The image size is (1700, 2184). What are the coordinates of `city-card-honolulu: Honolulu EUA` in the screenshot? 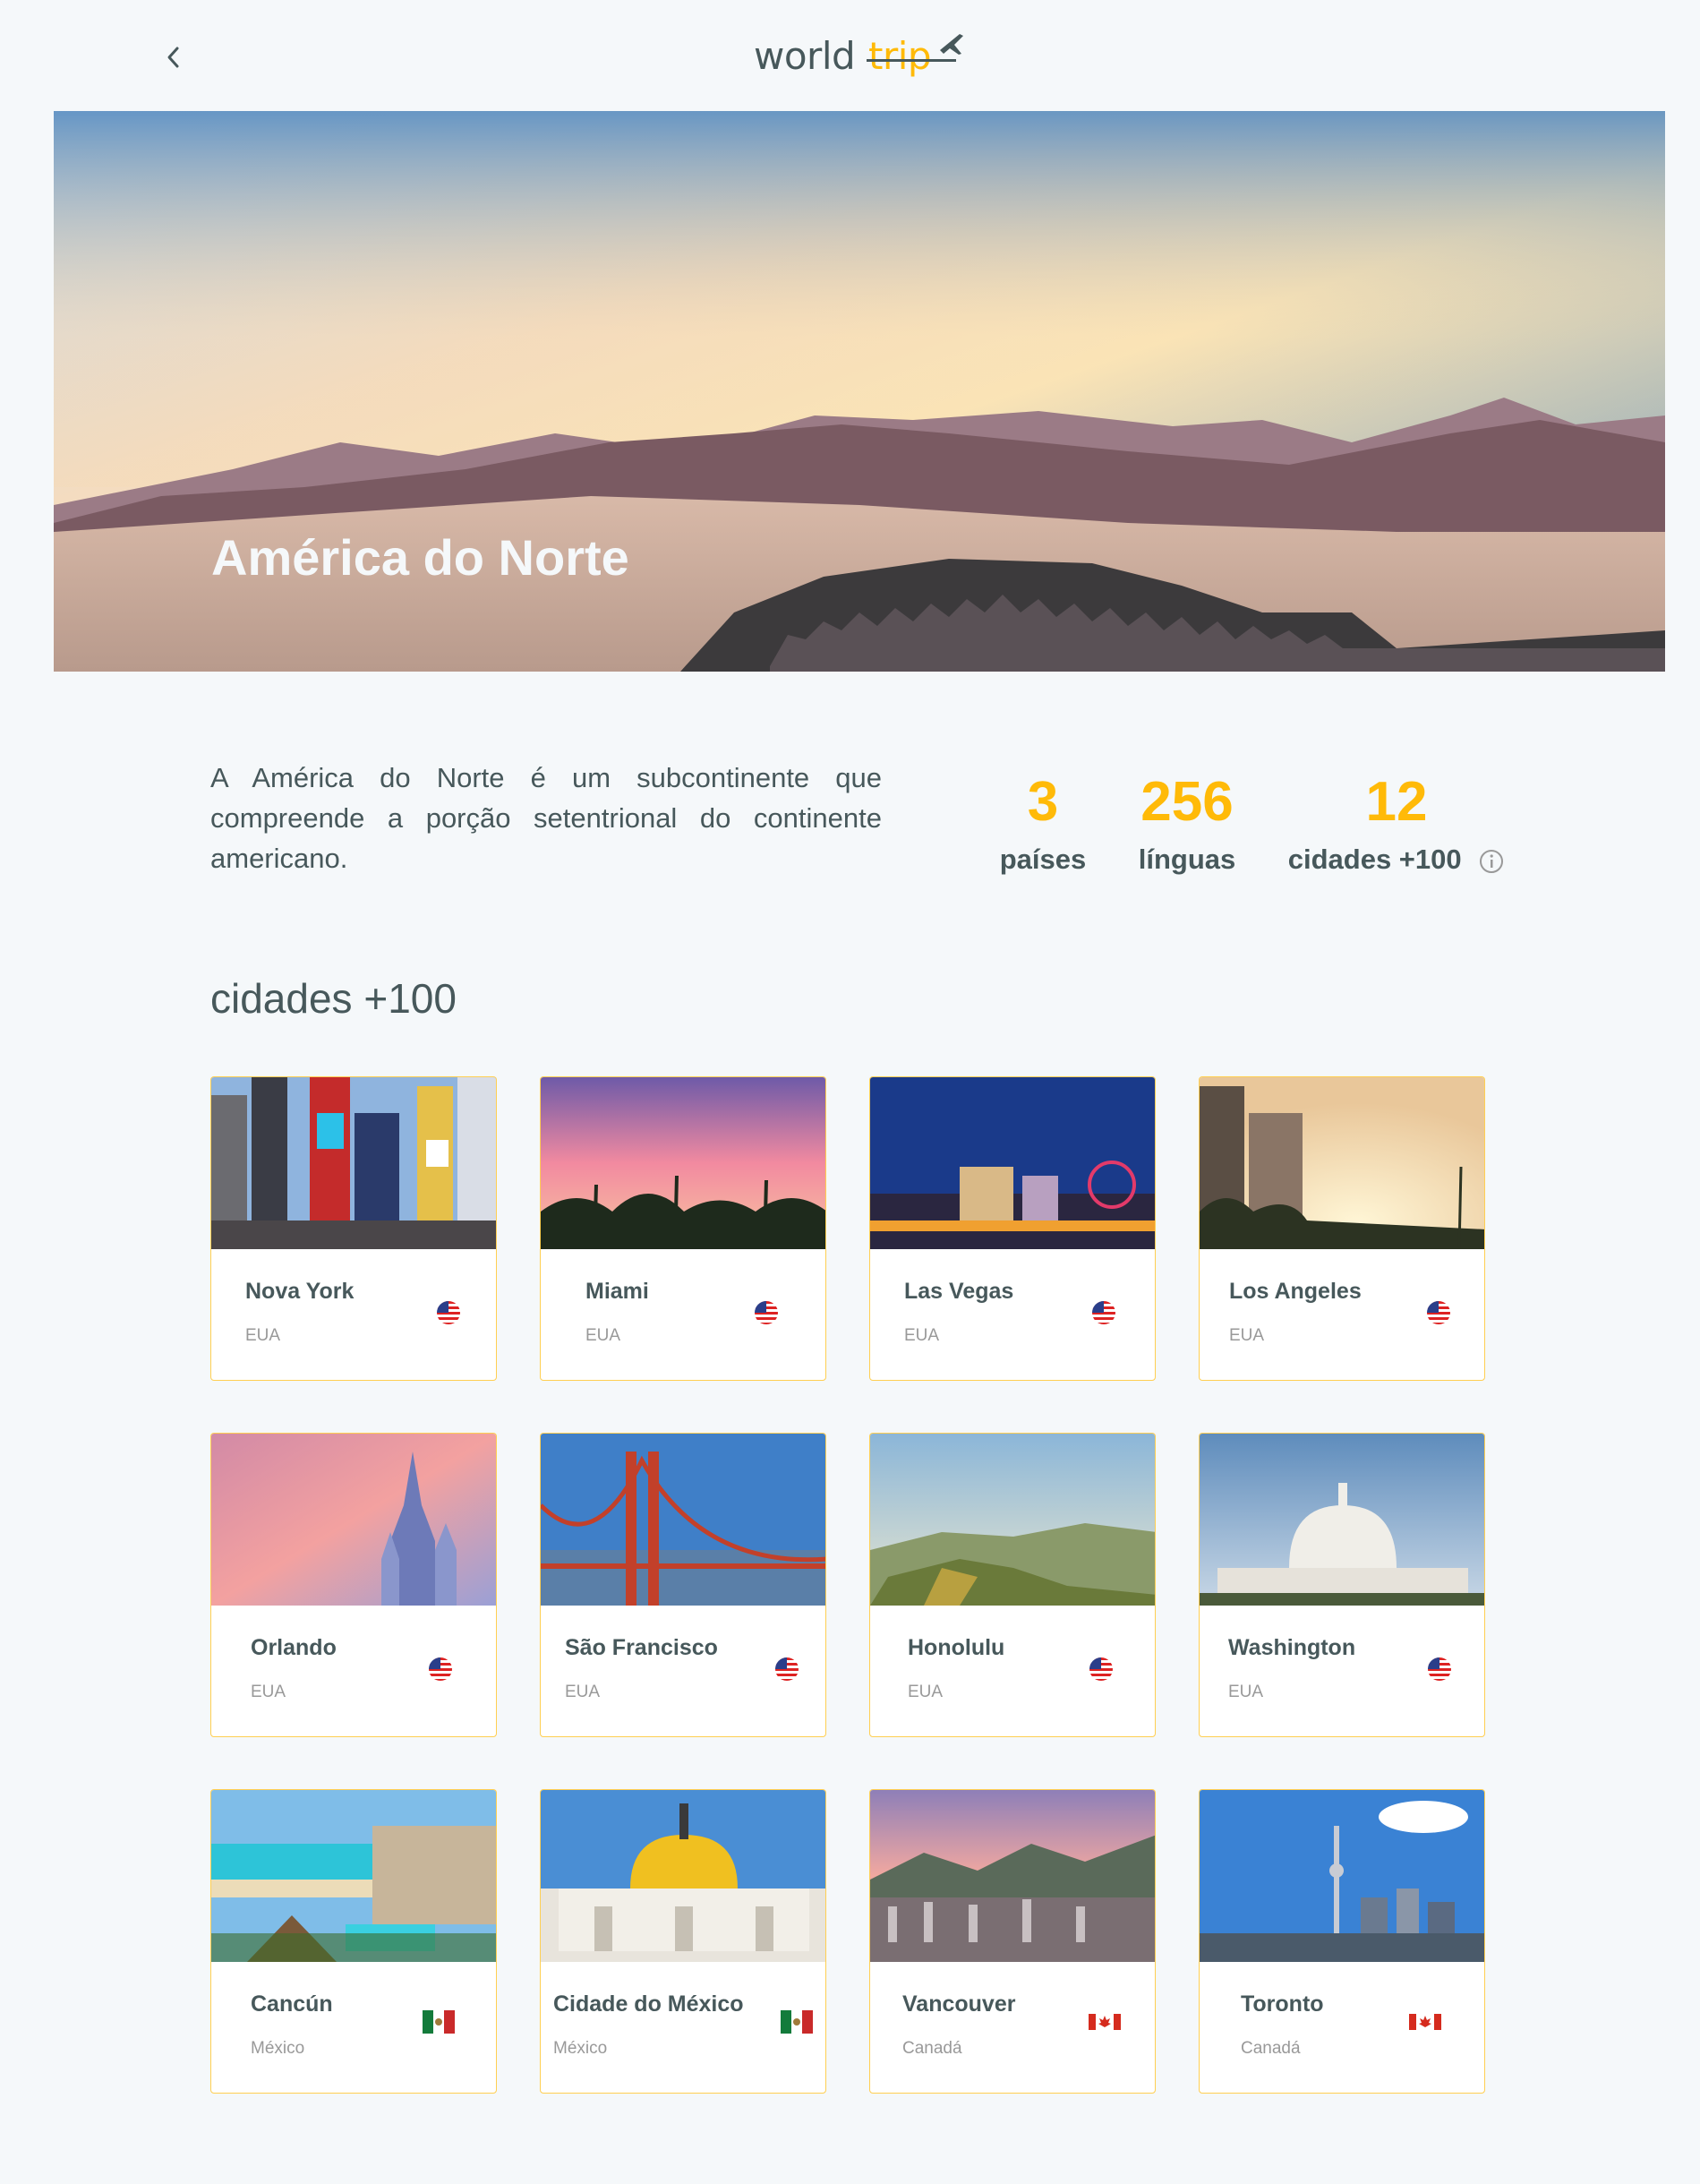 It's located at (1012, 1585).